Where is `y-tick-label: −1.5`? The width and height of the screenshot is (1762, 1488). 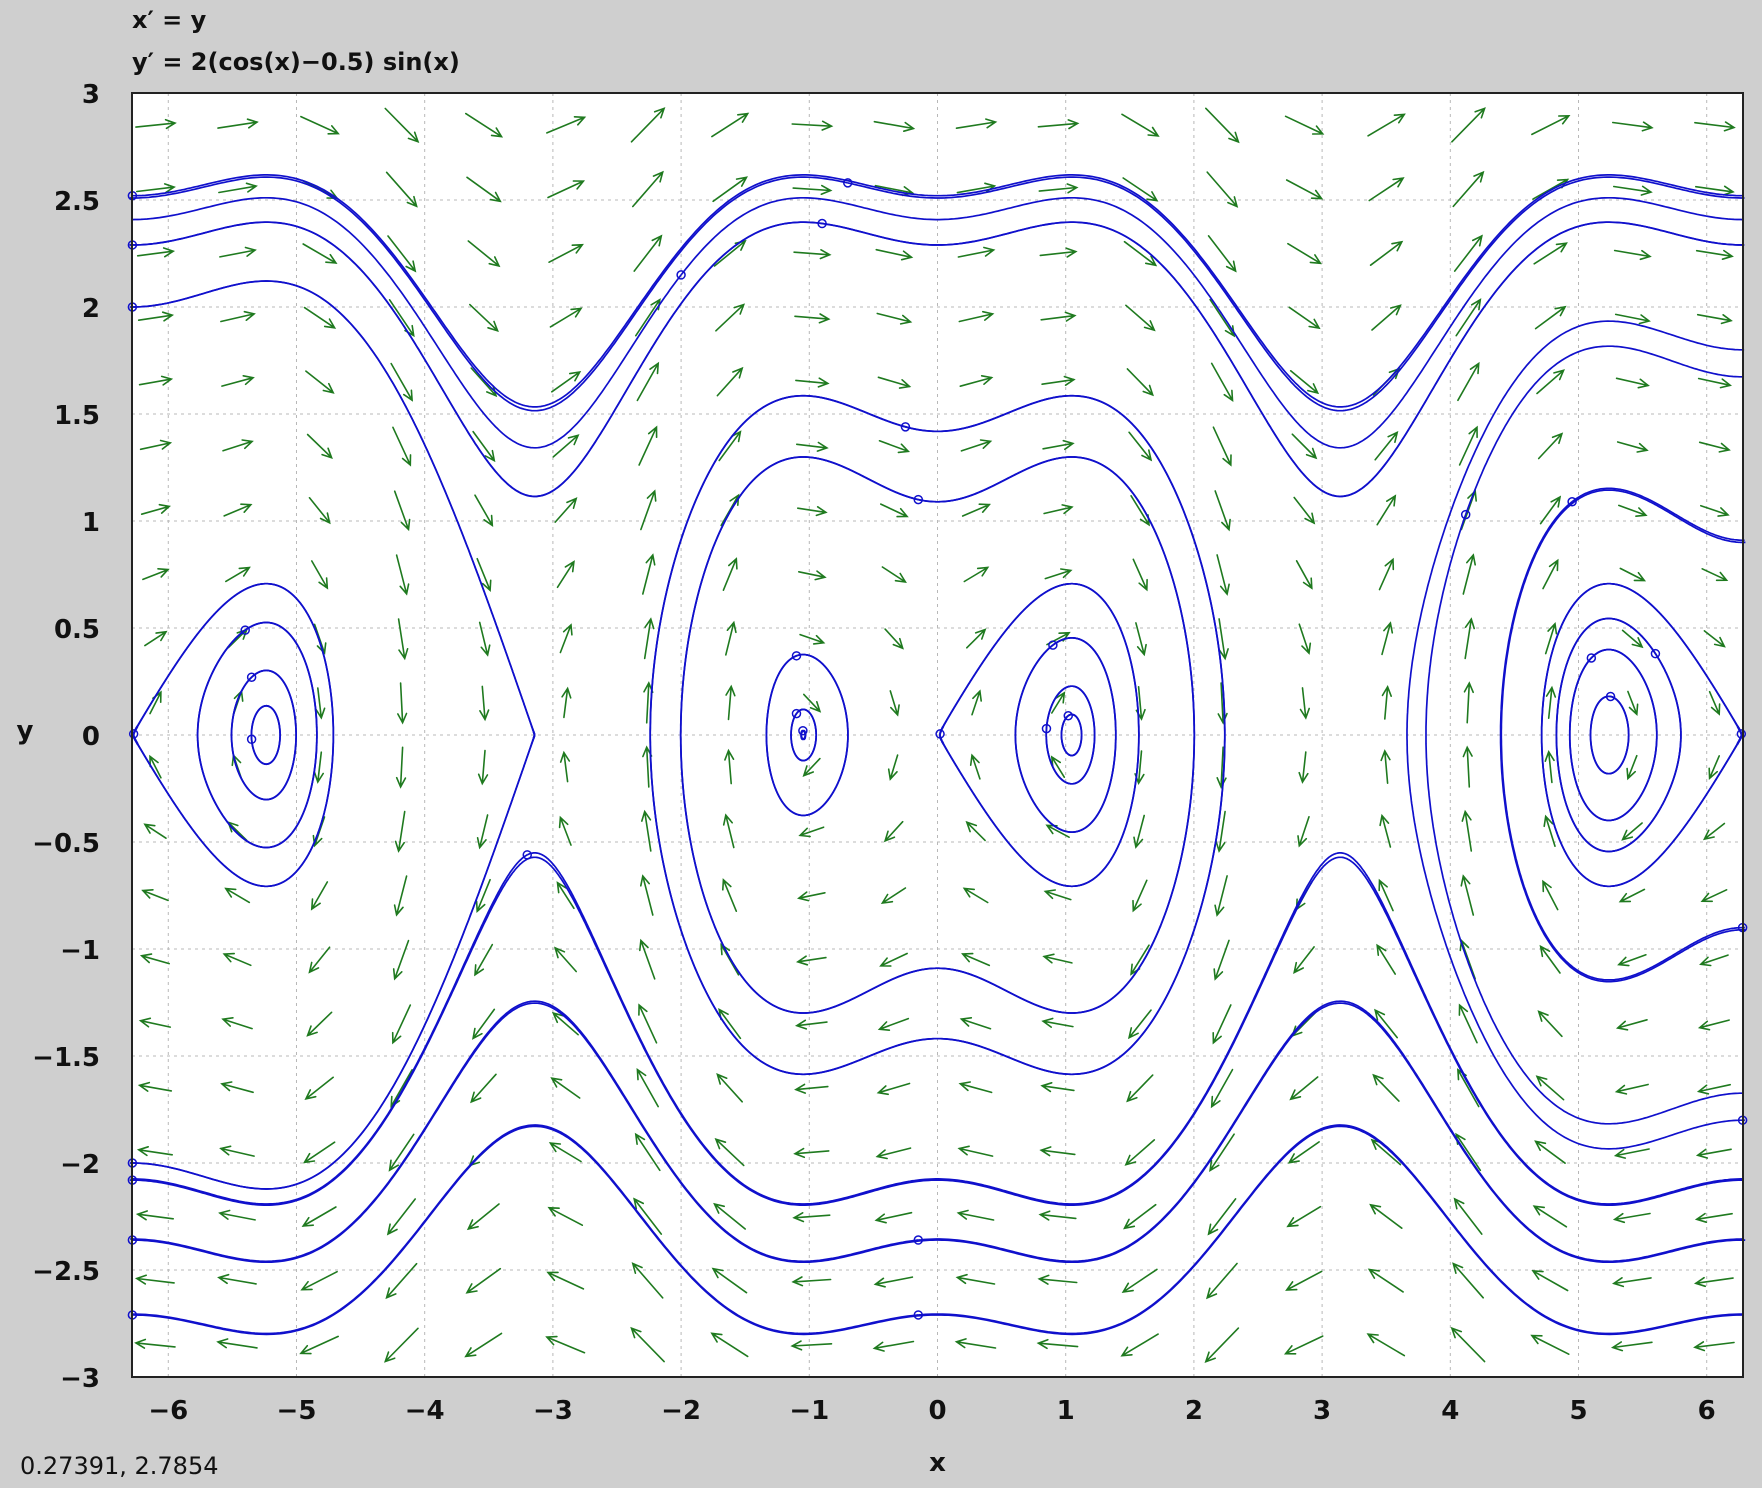 y-tick-label: −1.5 is located at coordinates (66, 1058).